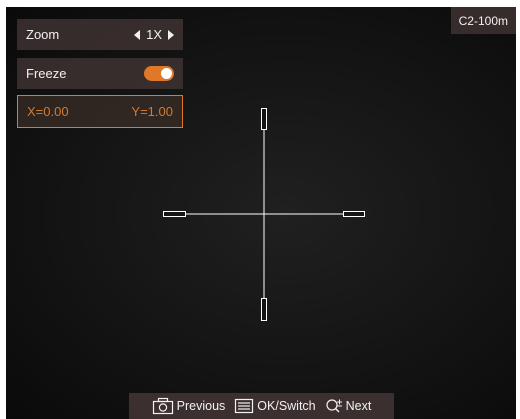 Image resolution: width=520 pixels, height=419 pixels. Describe the element at coordinates (201, 406) in the screenshot. I see `previous-hint: Previous` at that location.